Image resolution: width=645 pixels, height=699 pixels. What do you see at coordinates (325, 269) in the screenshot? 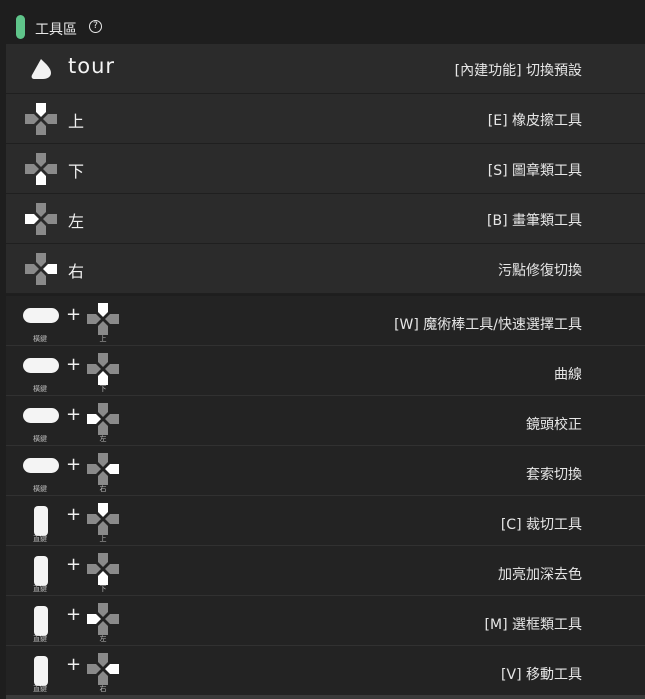
I see `mapping-row-4: 右 污點修復切換` at bounding box center [325, 269].